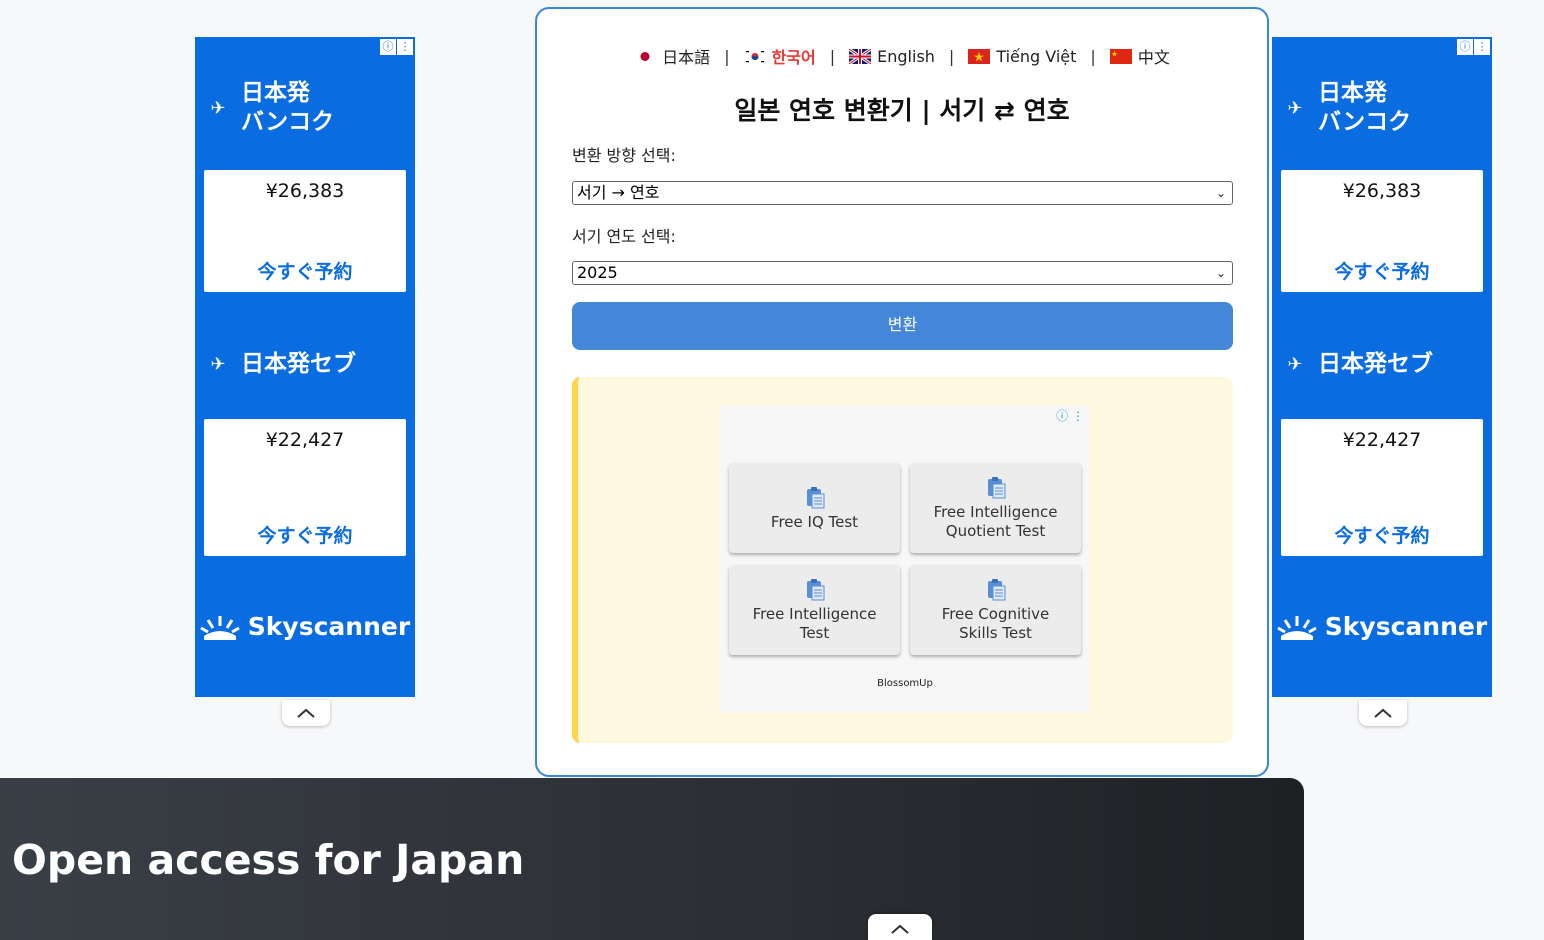  Describe the element at coordinates (686, 57) in the screenshot. I see `lang-label: 日本語` at that location.